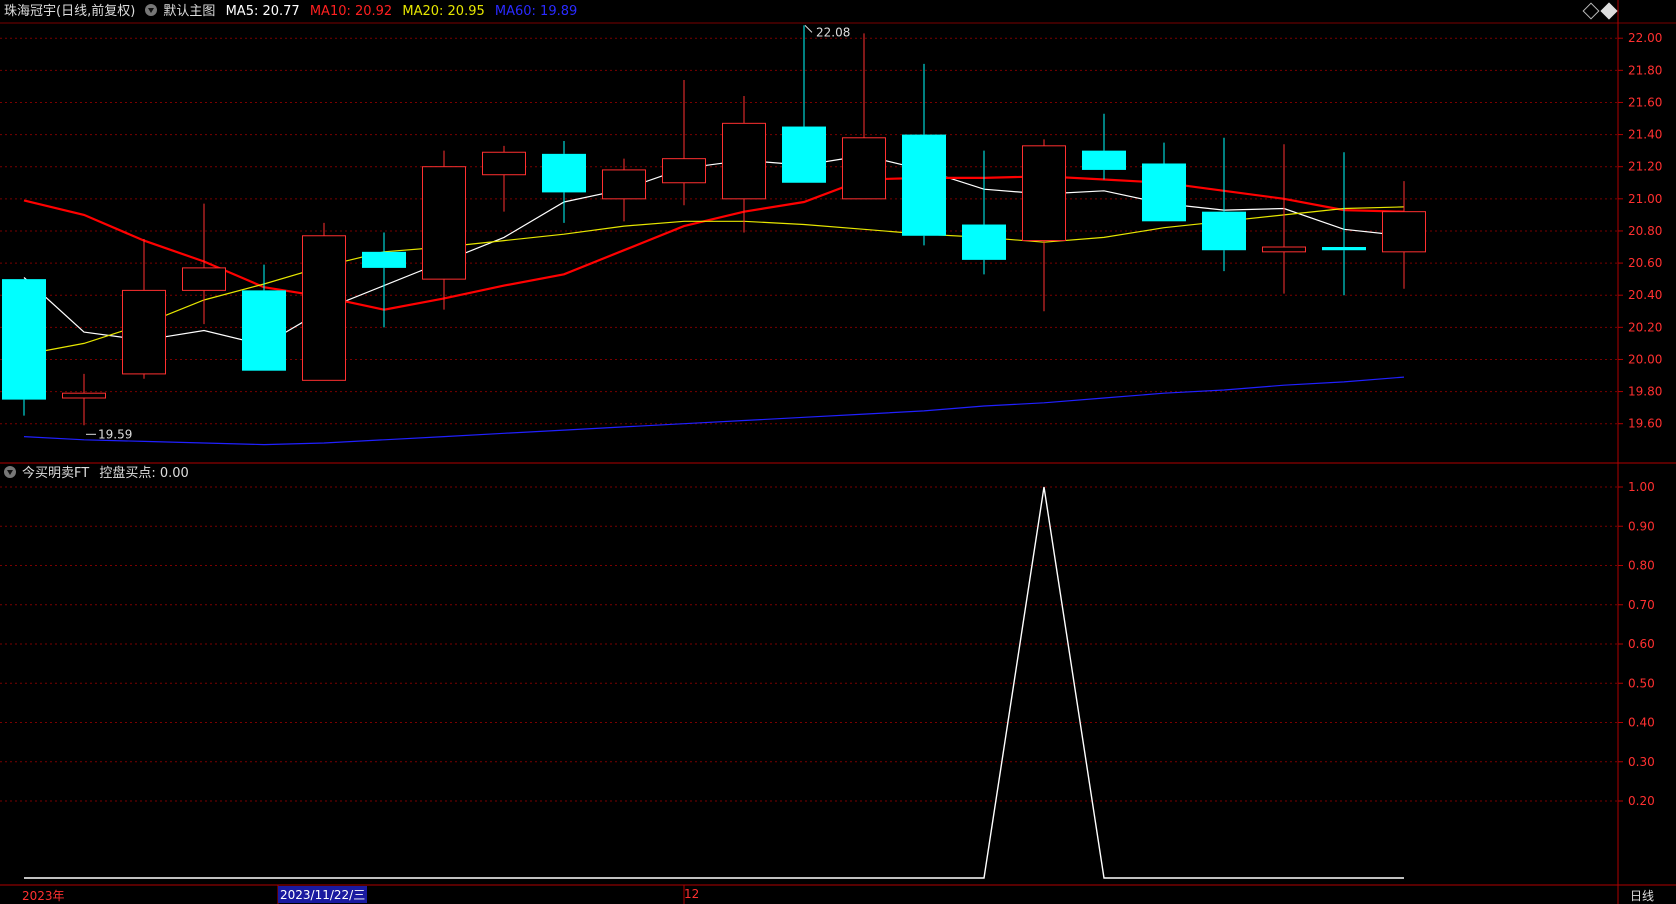 This screenshot has height=904, width=1676. Describe the element at coordinates (1645, 199) in the screenshot. I see `main-tick-label: 21.00` at that location.